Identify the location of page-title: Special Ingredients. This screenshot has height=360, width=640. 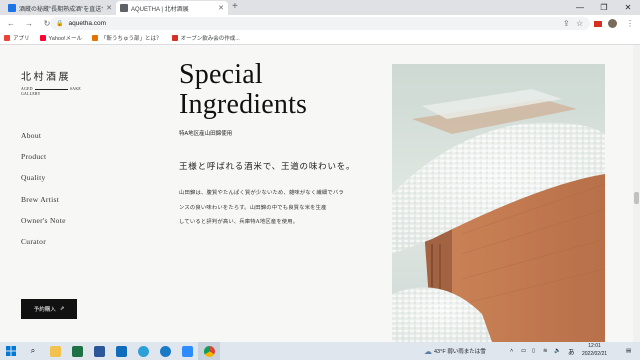
(243, 90).